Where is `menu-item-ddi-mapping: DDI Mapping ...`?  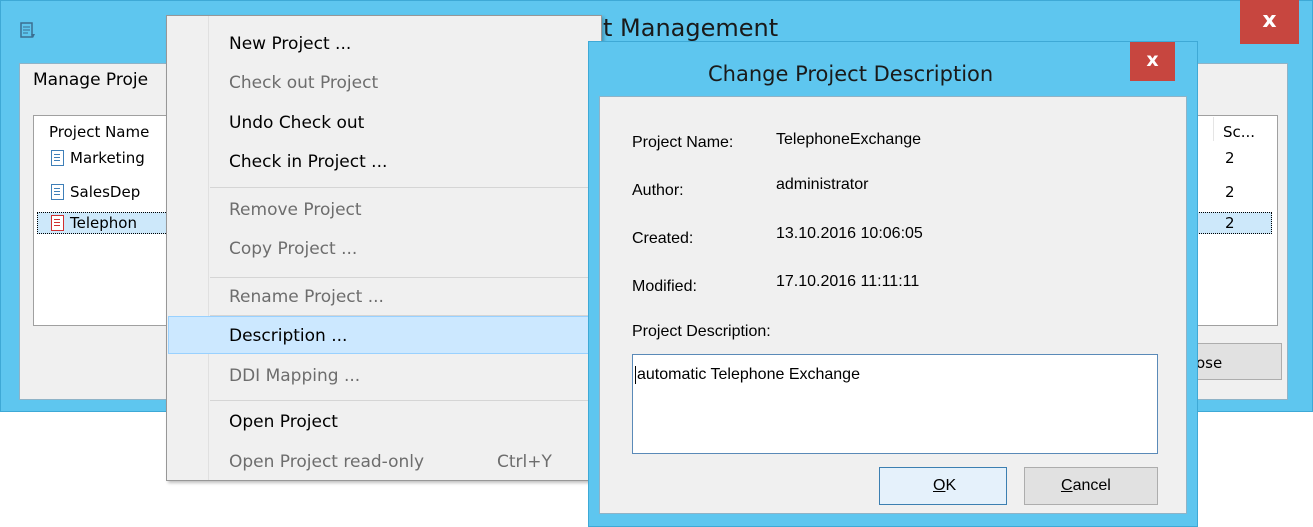 menu-item-ddi-mapping: DDI Mapping ... is located at coordinates (294, 376).